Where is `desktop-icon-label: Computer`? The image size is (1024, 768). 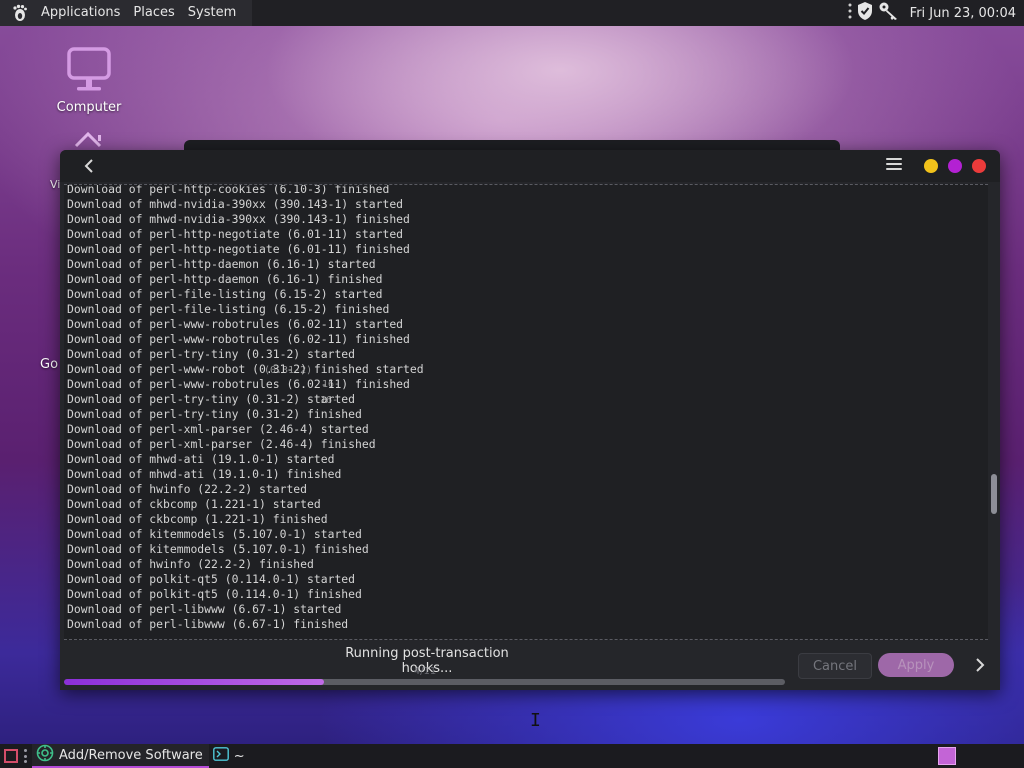
desktop-icon-label: Computer is located at coordinates (89, 107).